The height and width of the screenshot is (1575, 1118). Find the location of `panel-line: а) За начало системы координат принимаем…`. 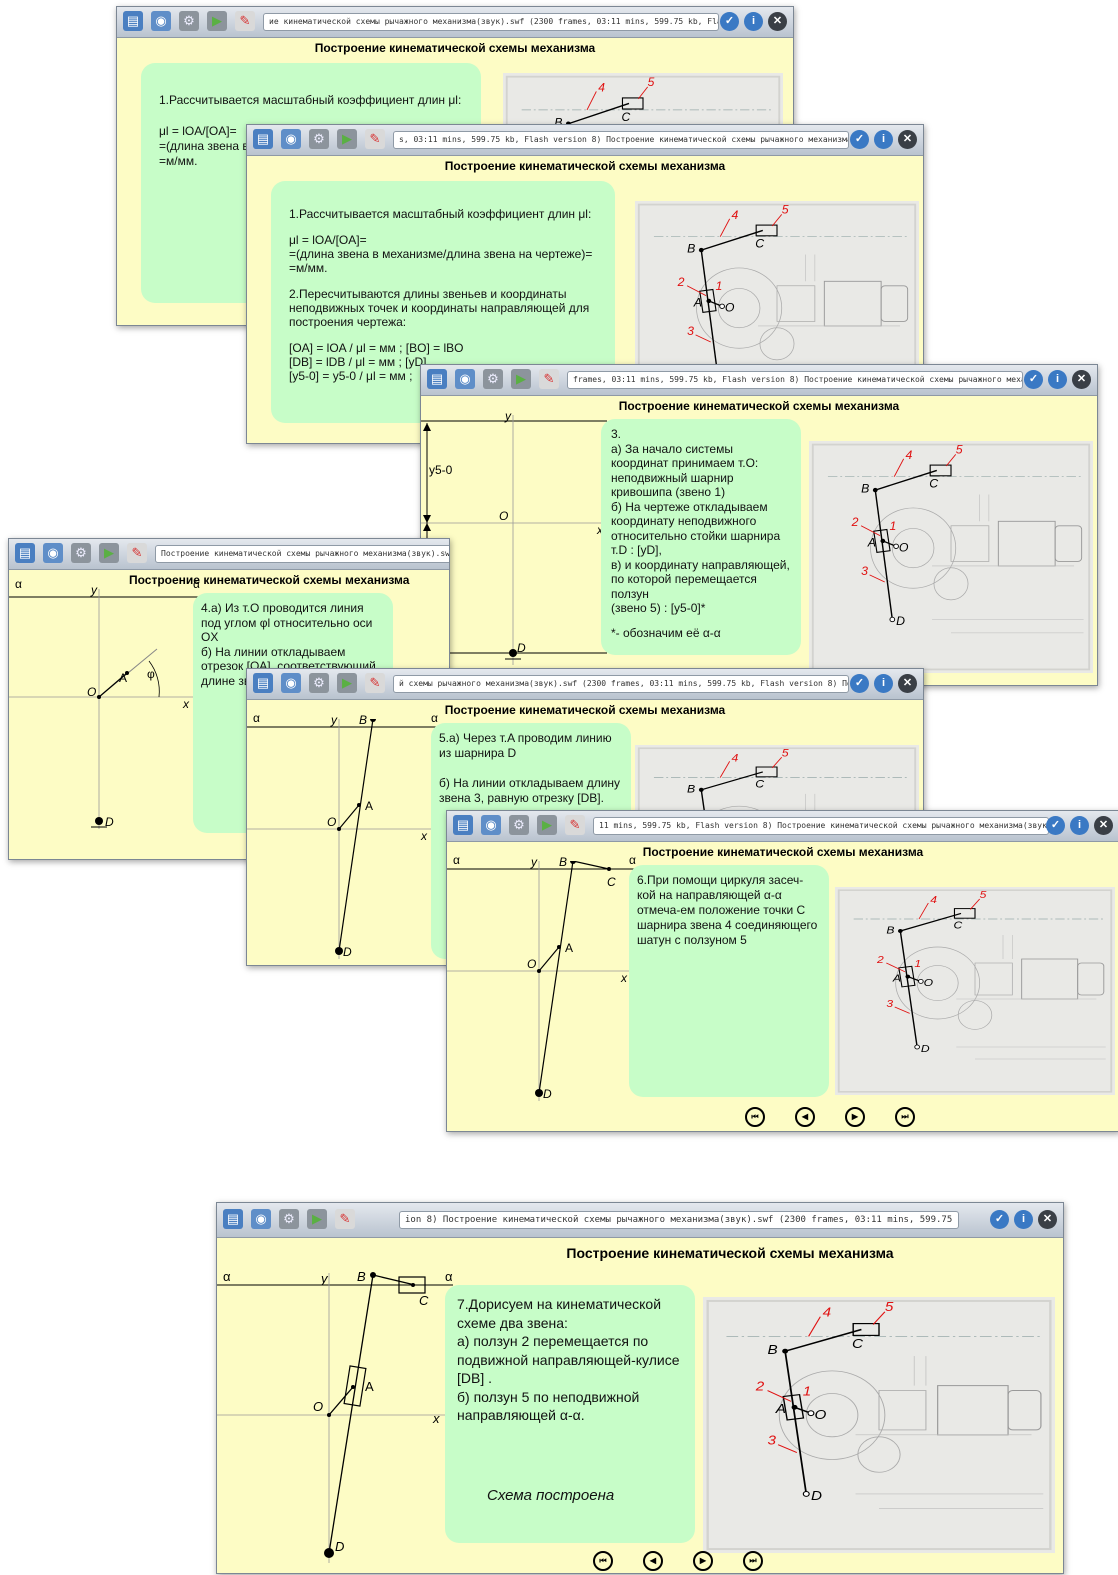

panel-line: а) За начало системы координат принимаем… is located at coordinates (685, 470).